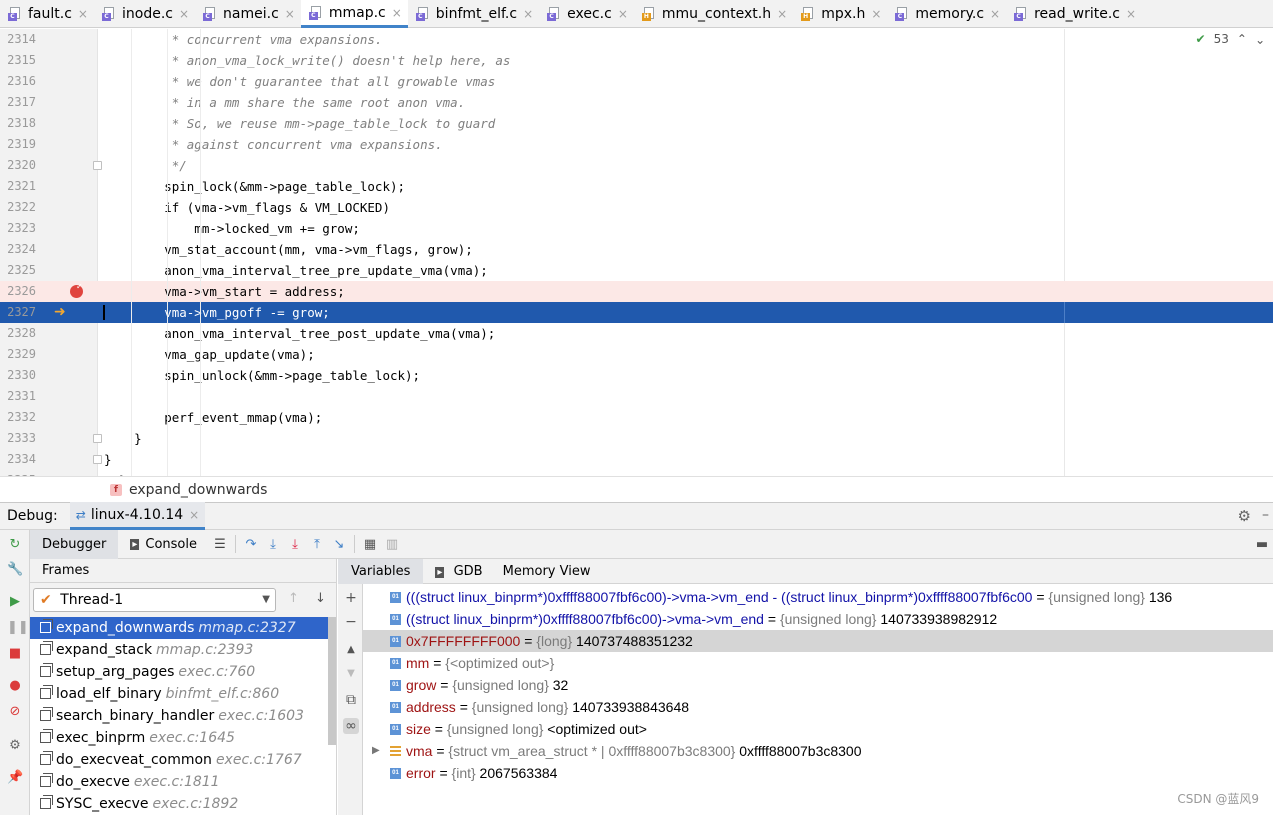 The width and height of the screenshot is (1273, 815). What do you see at coordinates (636, 165) in the screenshot?
I see `code-line: 2320 */` at bounding box center [636, 165].